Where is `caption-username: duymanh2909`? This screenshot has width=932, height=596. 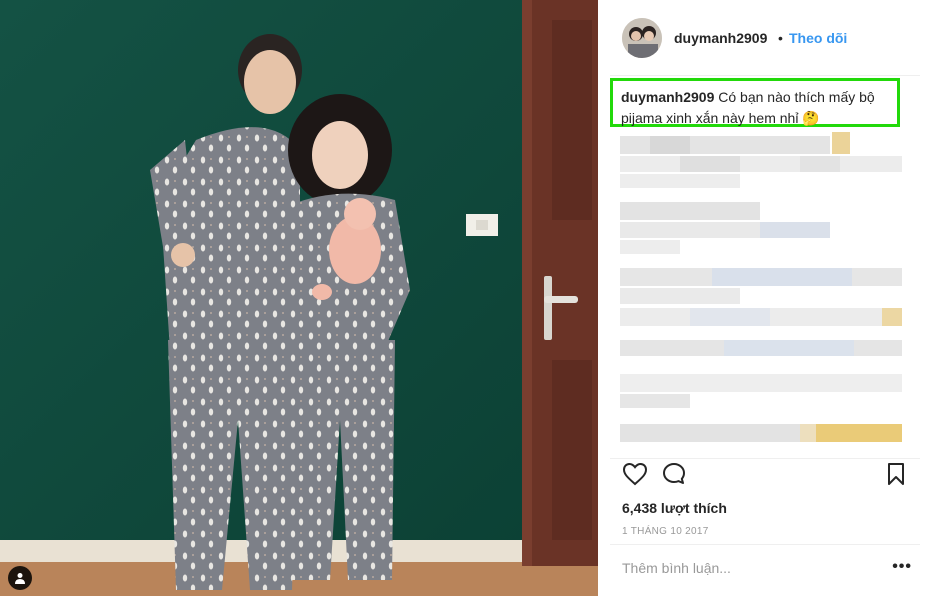
caption-username: duymanh2909 is located at coordinates (667, 97).